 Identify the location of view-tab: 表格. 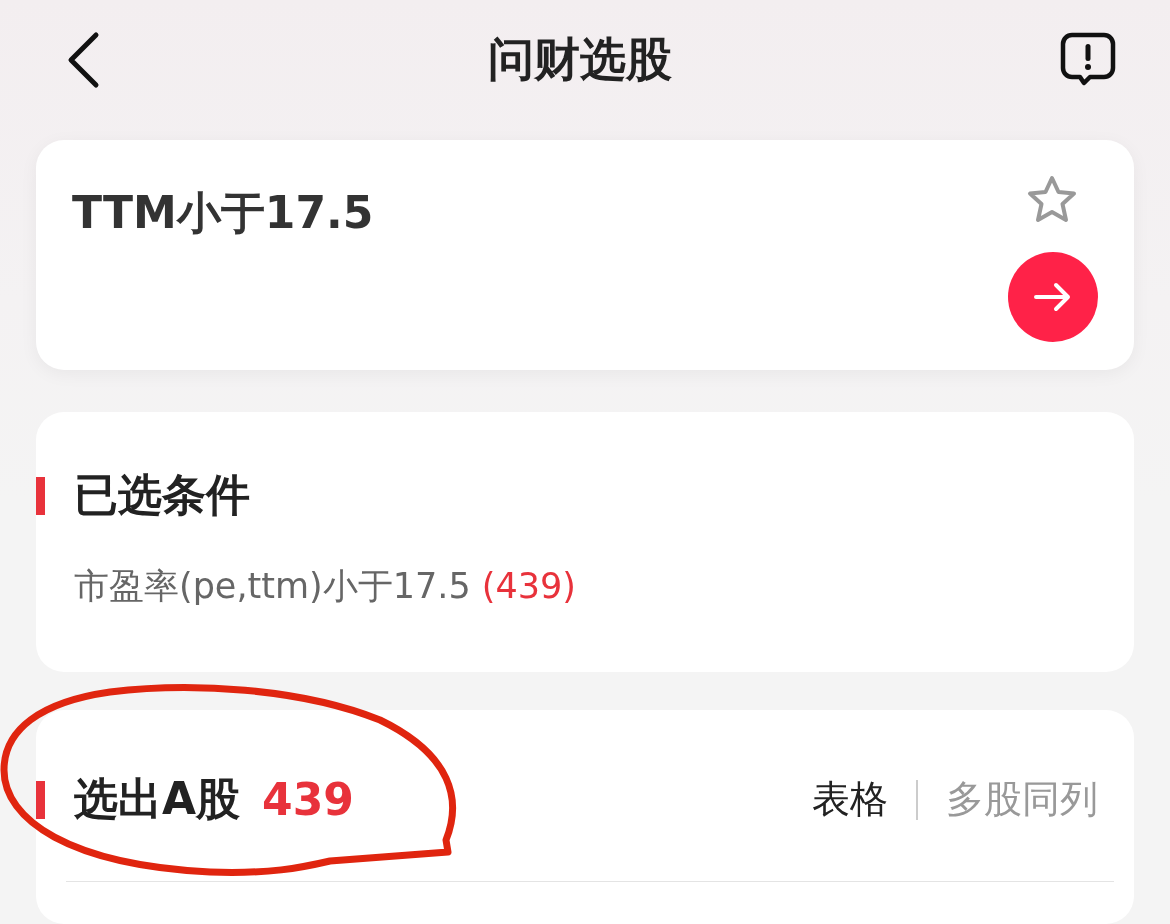
(850, 799).